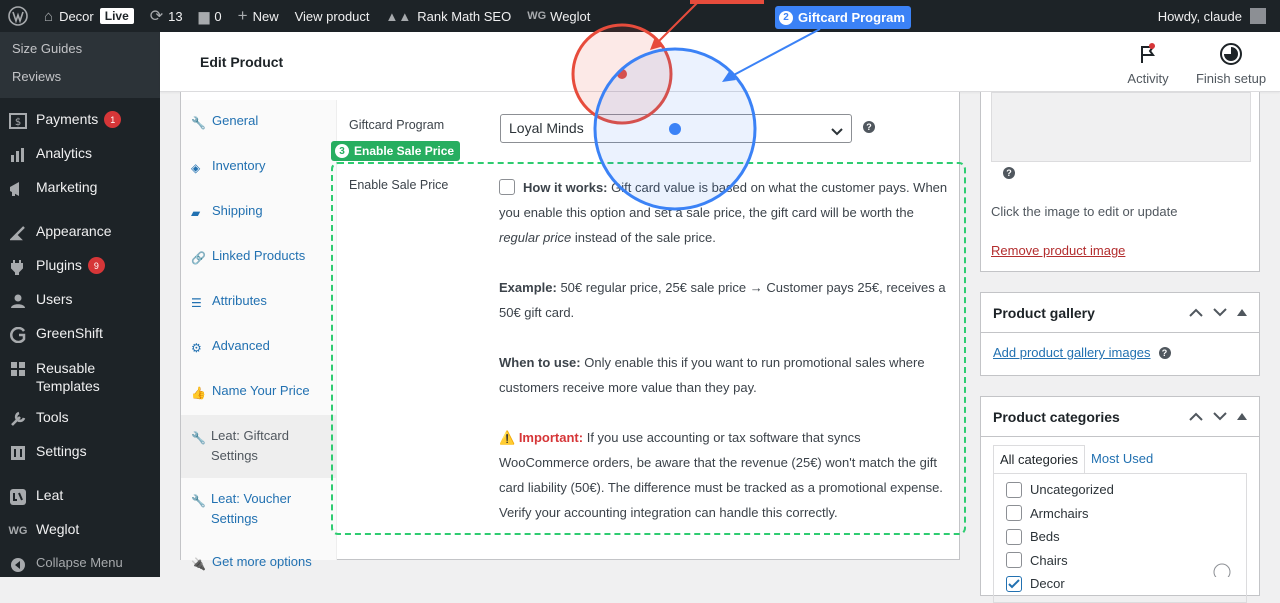 The width and height of the screenshot is (1280, 603). Describe the element at coordinates (80, 50) in the screenshot. I see `submenu-item-size-guides: Size Guides` at that location.